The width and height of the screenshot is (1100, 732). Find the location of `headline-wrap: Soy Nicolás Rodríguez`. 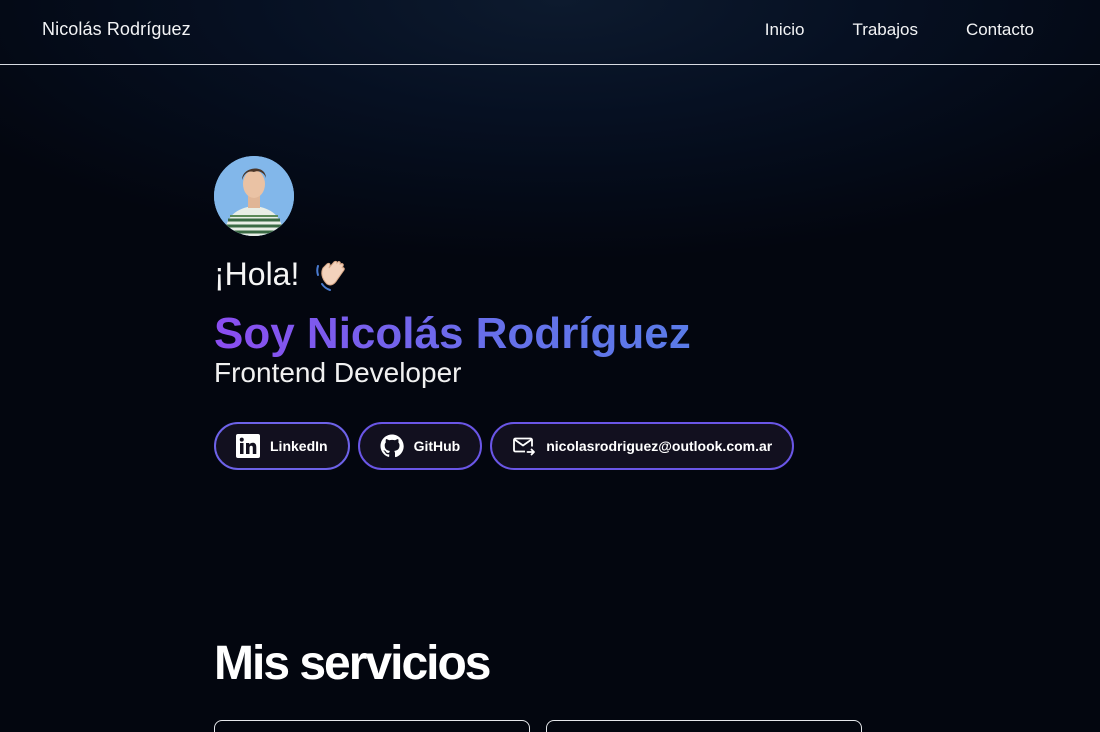

headline-wrap: Soy Nicolás Rodríguez is located at coordinates (564, 327).